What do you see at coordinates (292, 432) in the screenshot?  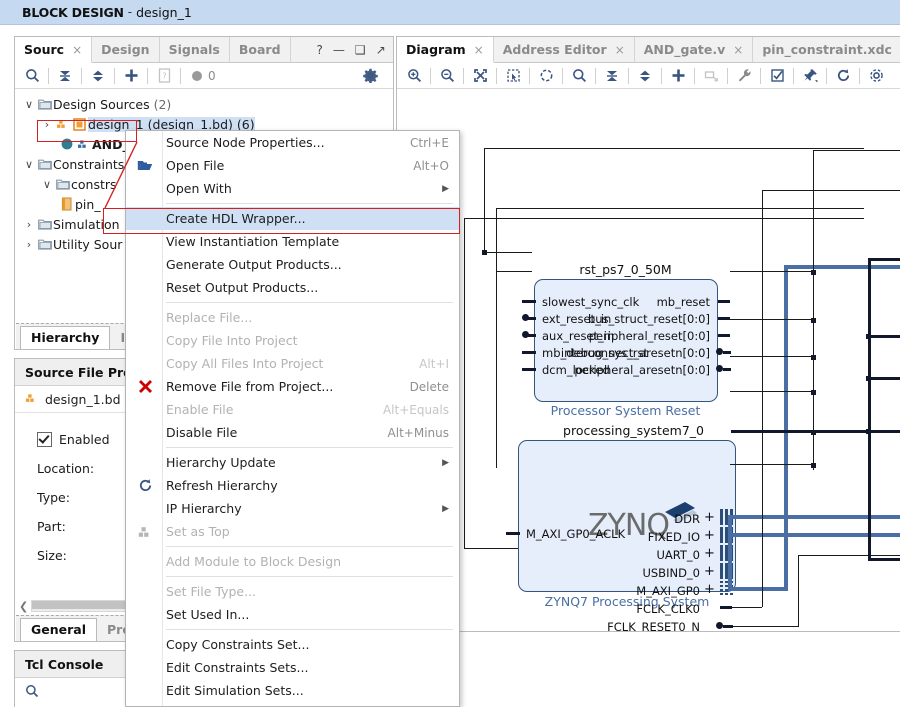 I see `menu-item-disable-file: Disable File Alt+Minus` at bounding box center [292, 432].